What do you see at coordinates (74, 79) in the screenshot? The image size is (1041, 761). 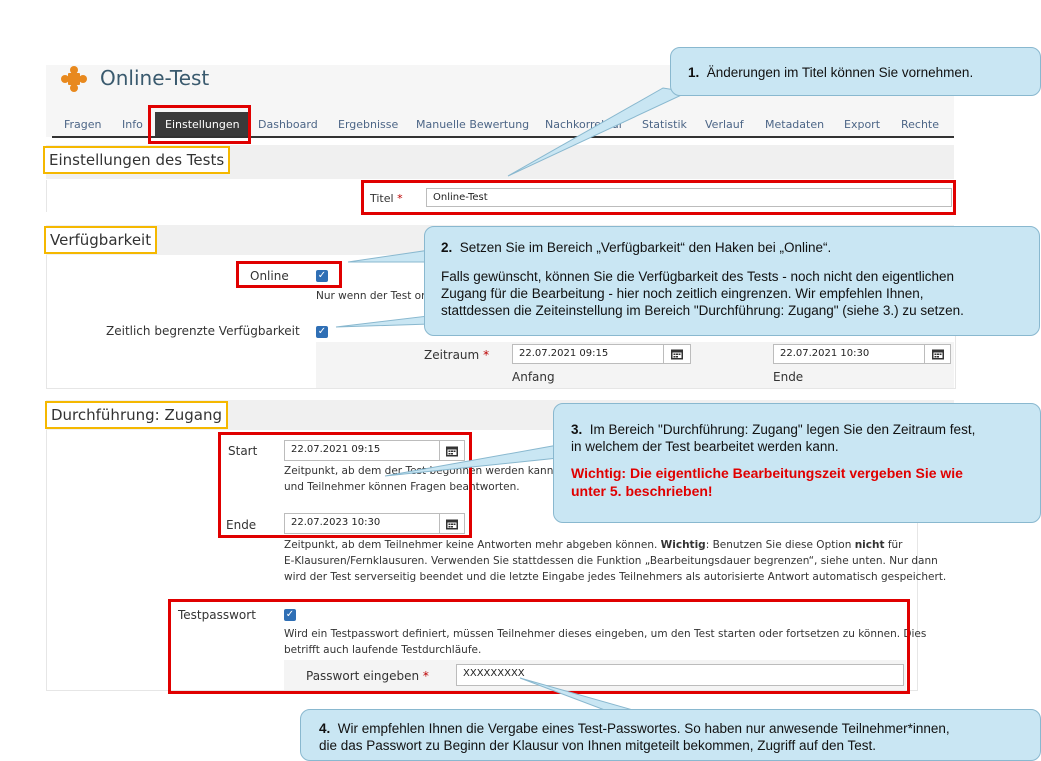 I see `puzzle-icon` at bounding box center [74, 79].